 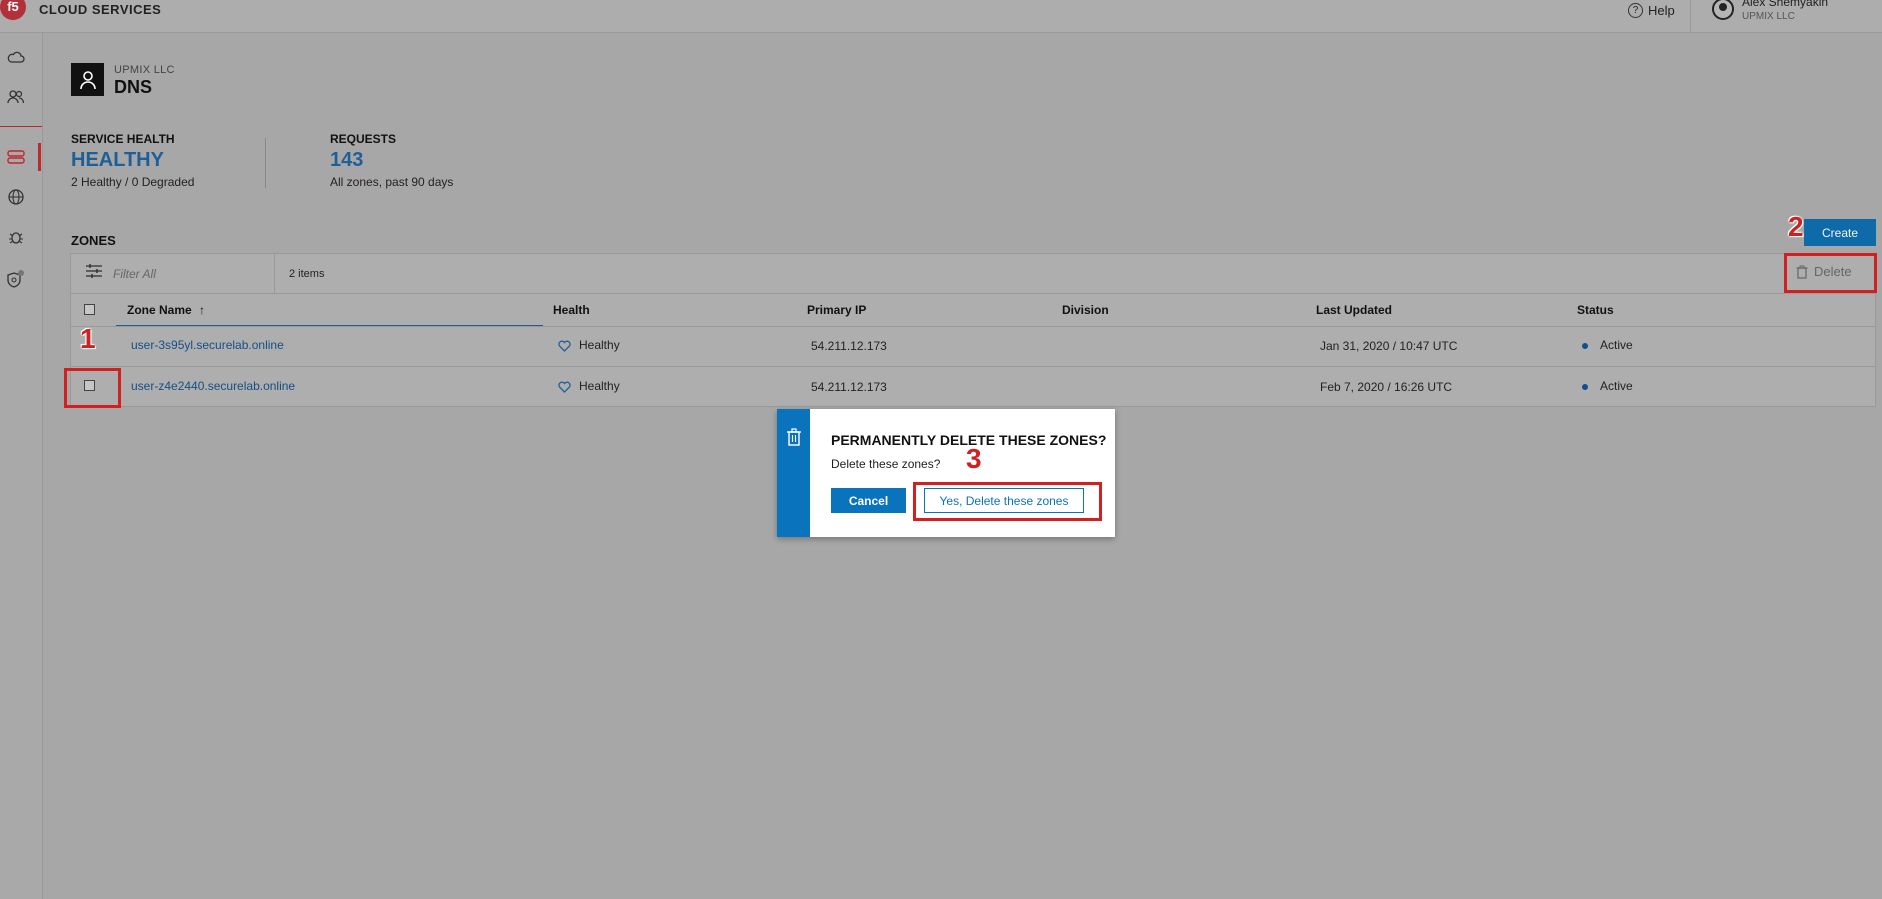 What do you see at coordinates (1007, 501) in the screenshot?
I see `annotation-box-confirm` at bounding box center [1007, 501].